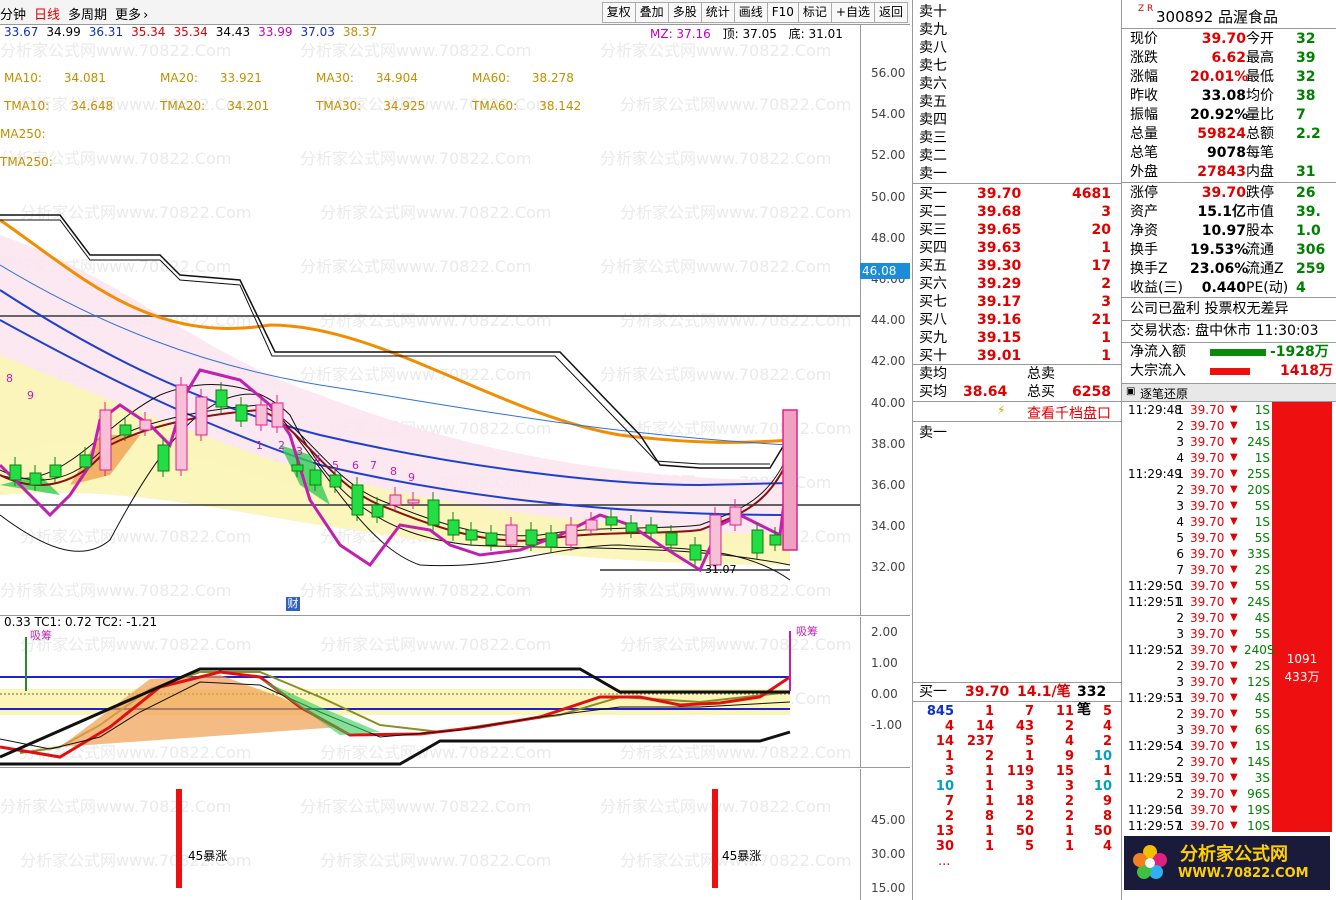  I want to click on buy-level-row: 买六 39.29 2, so click(1017, 284).